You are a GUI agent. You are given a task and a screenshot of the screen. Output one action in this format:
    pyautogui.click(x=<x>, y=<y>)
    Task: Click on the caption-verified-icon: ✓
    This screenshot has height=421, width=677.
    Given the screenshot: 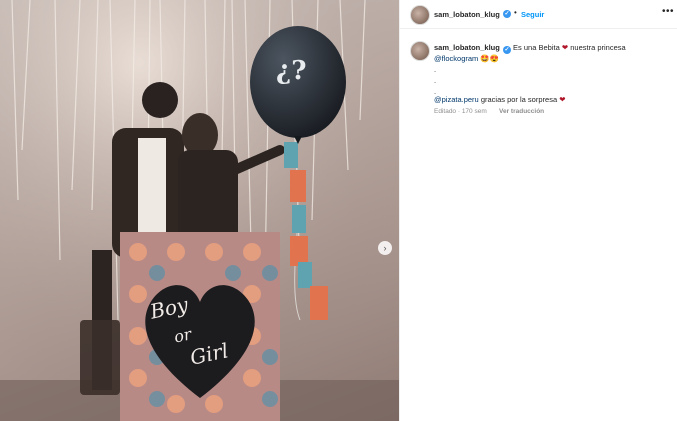 What is the action you would take?
    pyautogui.click(x=506, y=50)
    